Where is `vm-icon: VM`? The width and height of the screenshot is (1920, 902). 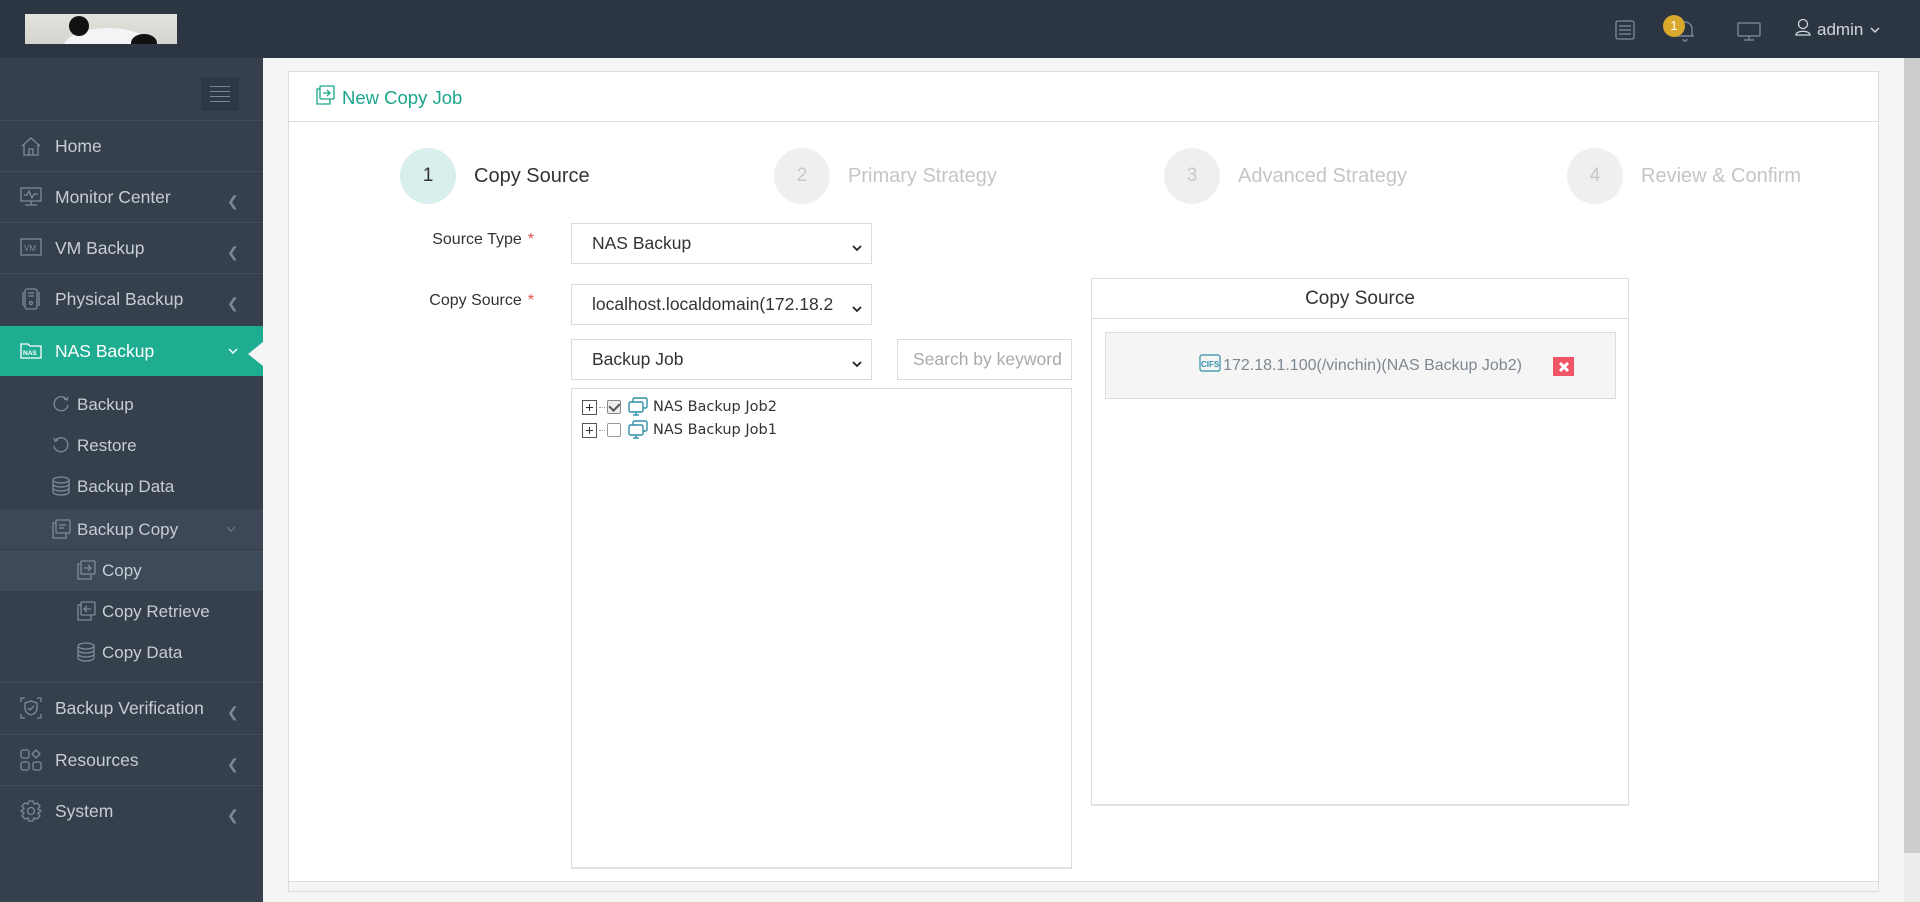
vm-icon: VM is located at coordinates (31, 248).